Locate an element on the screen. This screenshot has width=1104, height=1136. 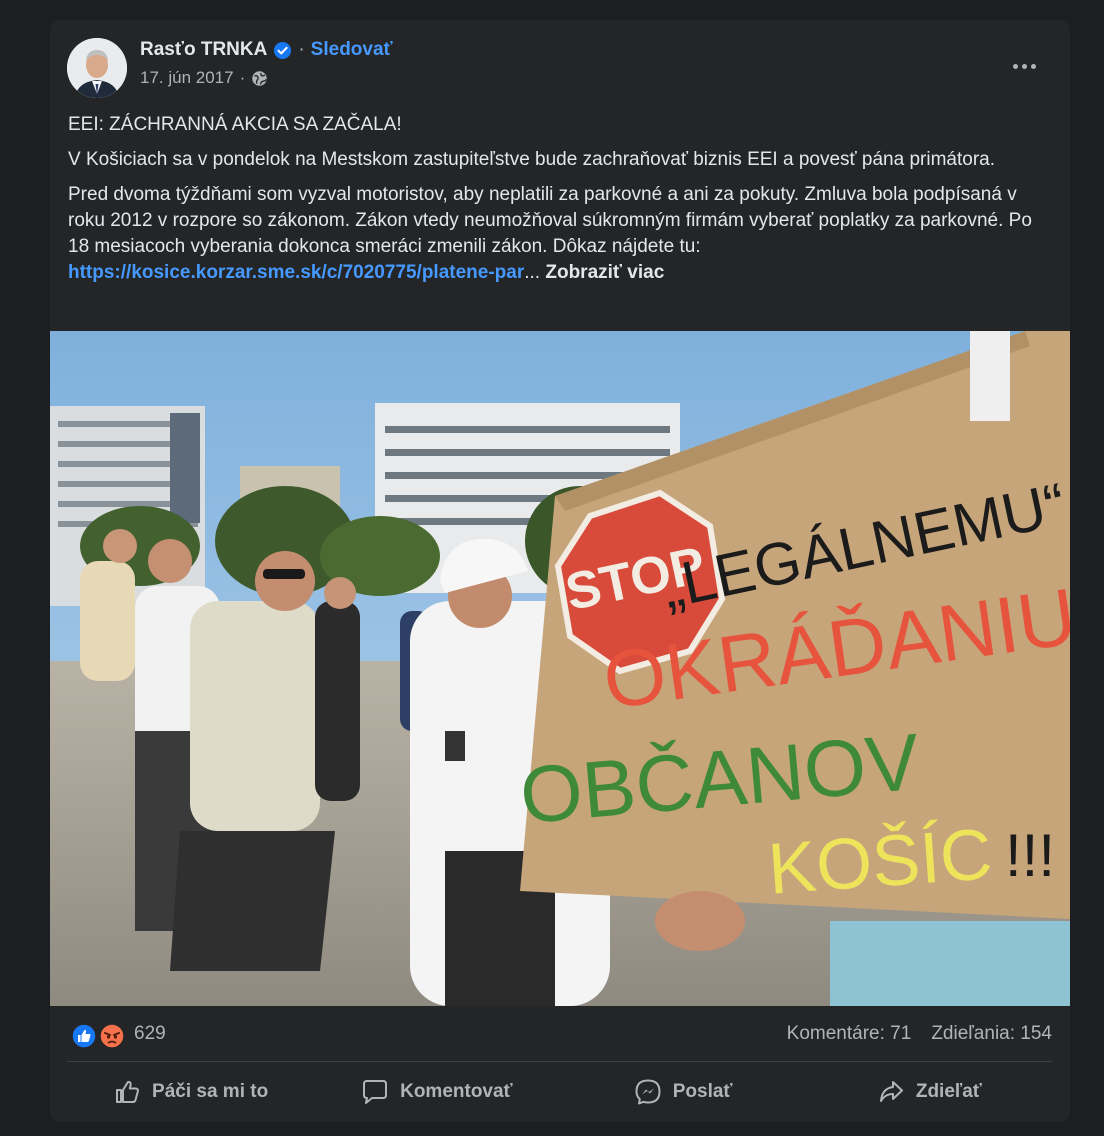
comment-count: Komentáre: 71 is located at coordinates (849, 1034).